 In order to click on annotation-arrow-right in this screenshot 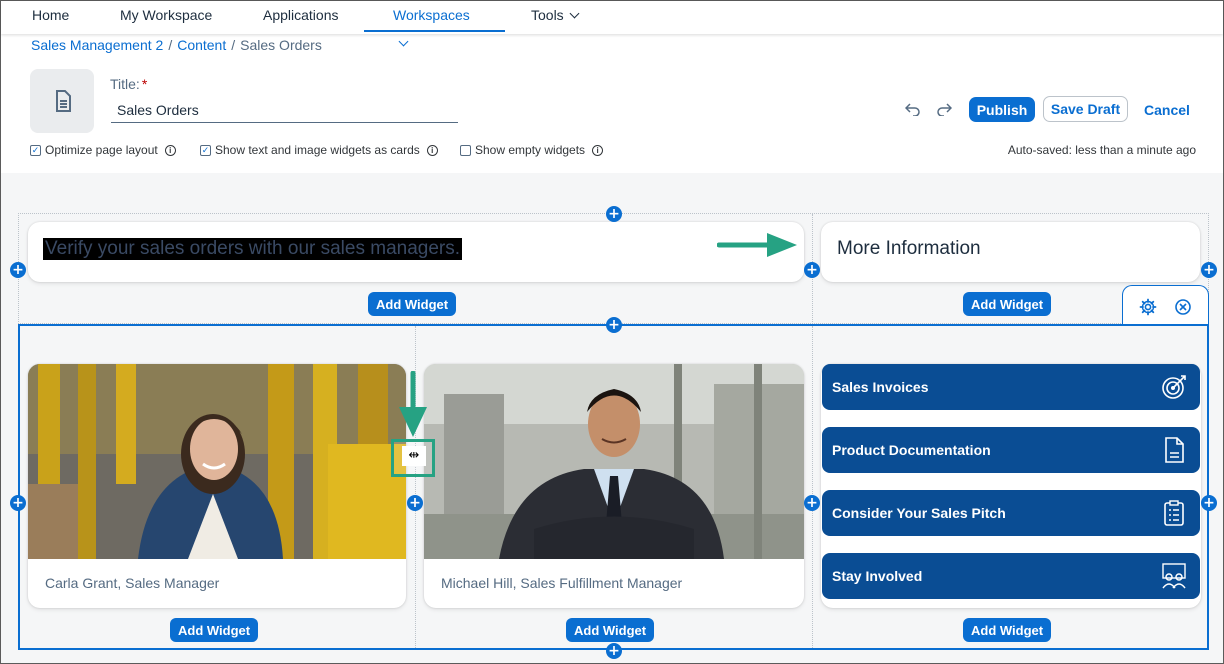, I will do `click(757, 245)`.